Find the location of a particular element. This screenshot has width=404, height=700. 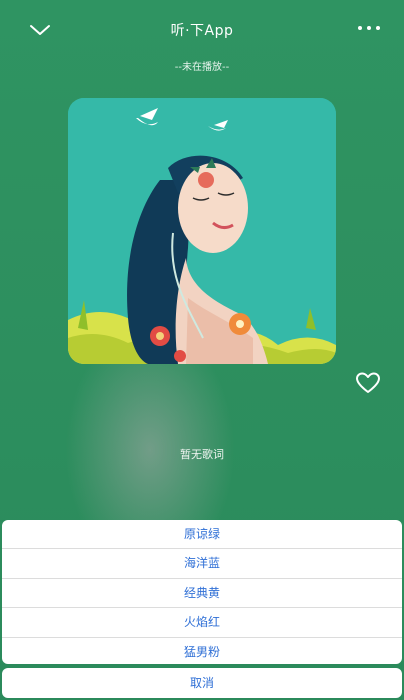

theme-option-green: 原谅绿 is located at coordinates (202, 535).